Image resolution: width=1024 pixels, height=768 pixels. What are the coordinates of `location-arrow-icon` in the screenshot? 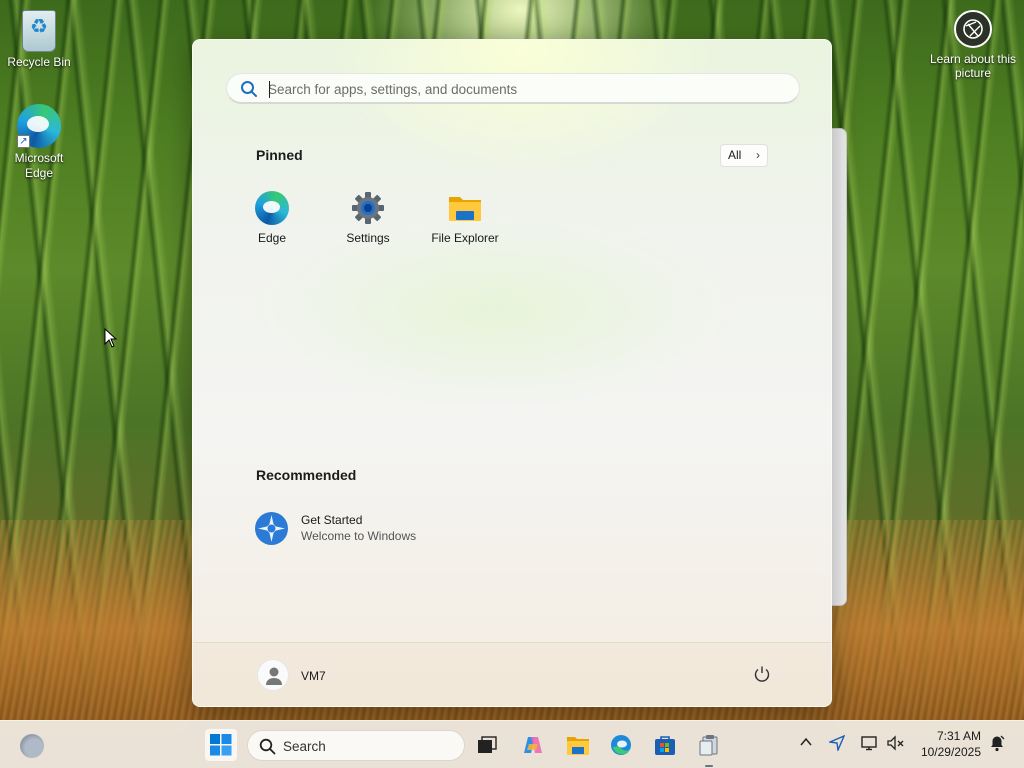 It's located at (837, 743).